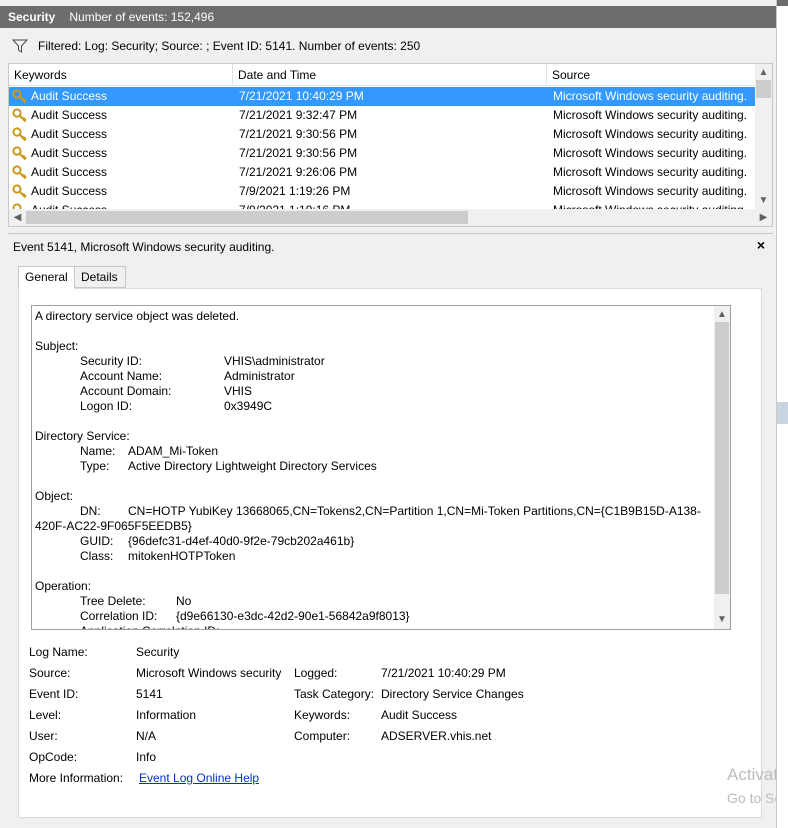  Describe the element at coordinates (782, 414) in the screenshot. I see `right-actions-strip` at that location.